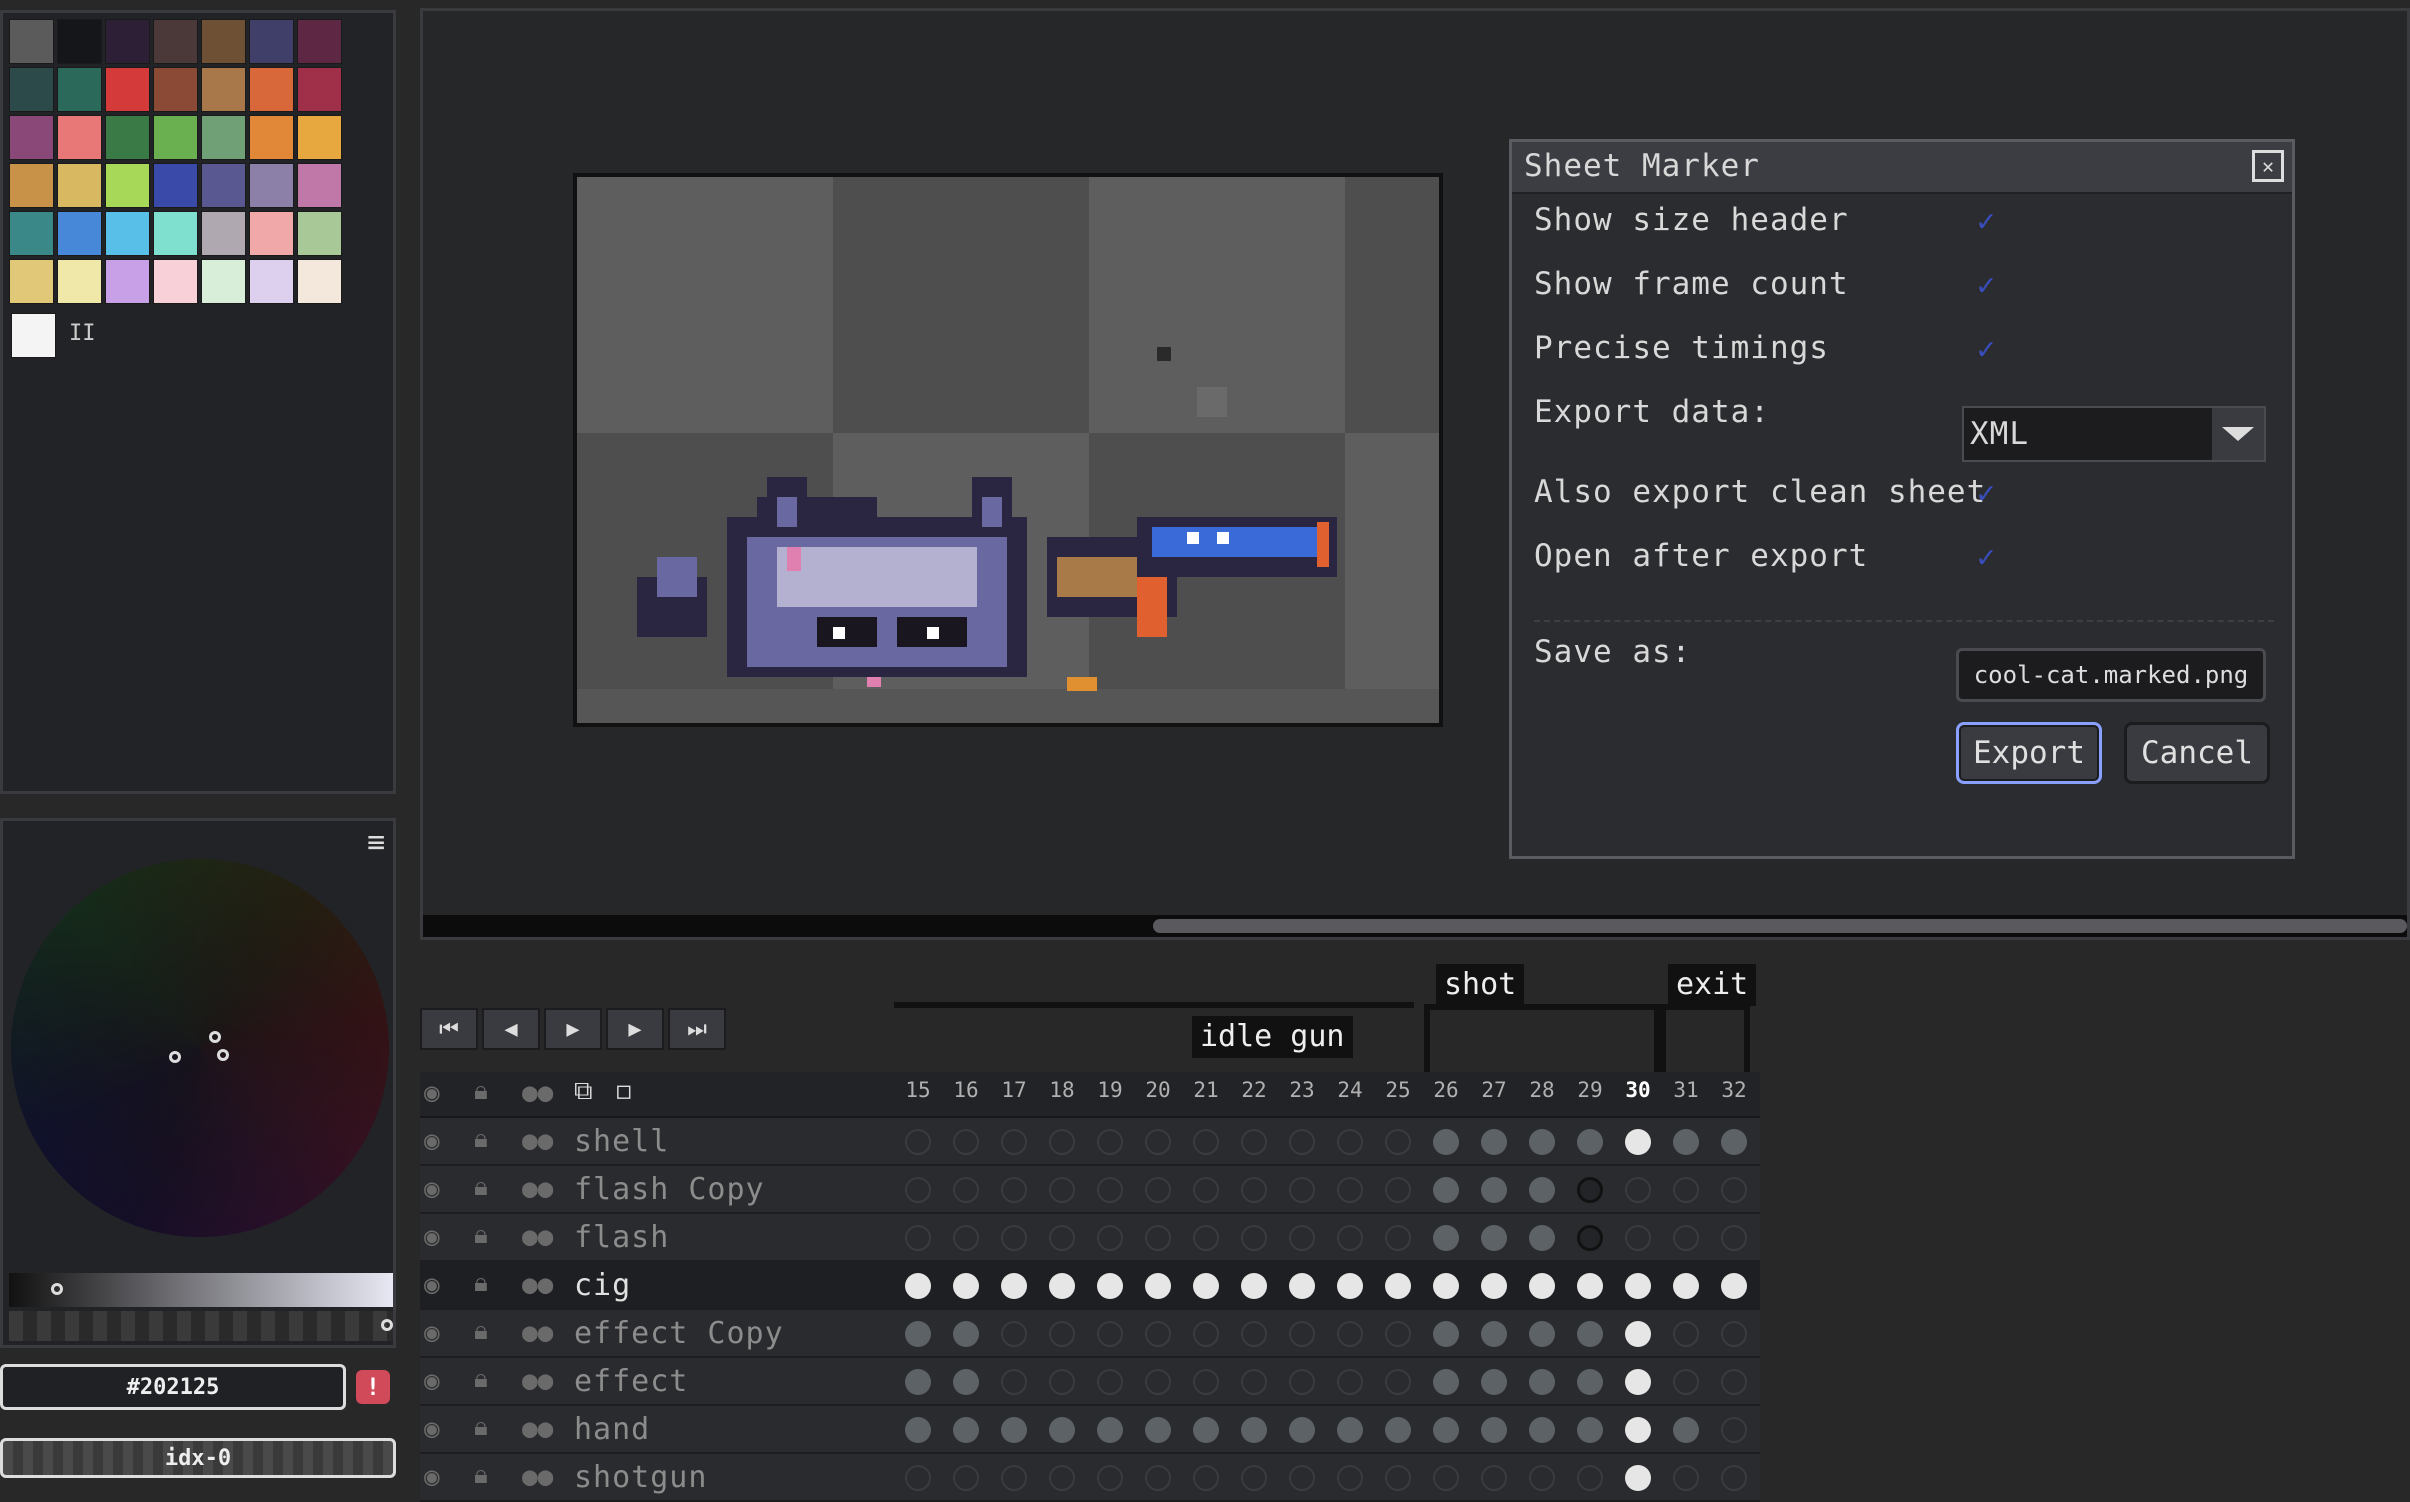 The image size is (2410, 1502). Describe the element at coordinates (621, 1237) in the screenshot. I see `layer-name: flash` at that location.